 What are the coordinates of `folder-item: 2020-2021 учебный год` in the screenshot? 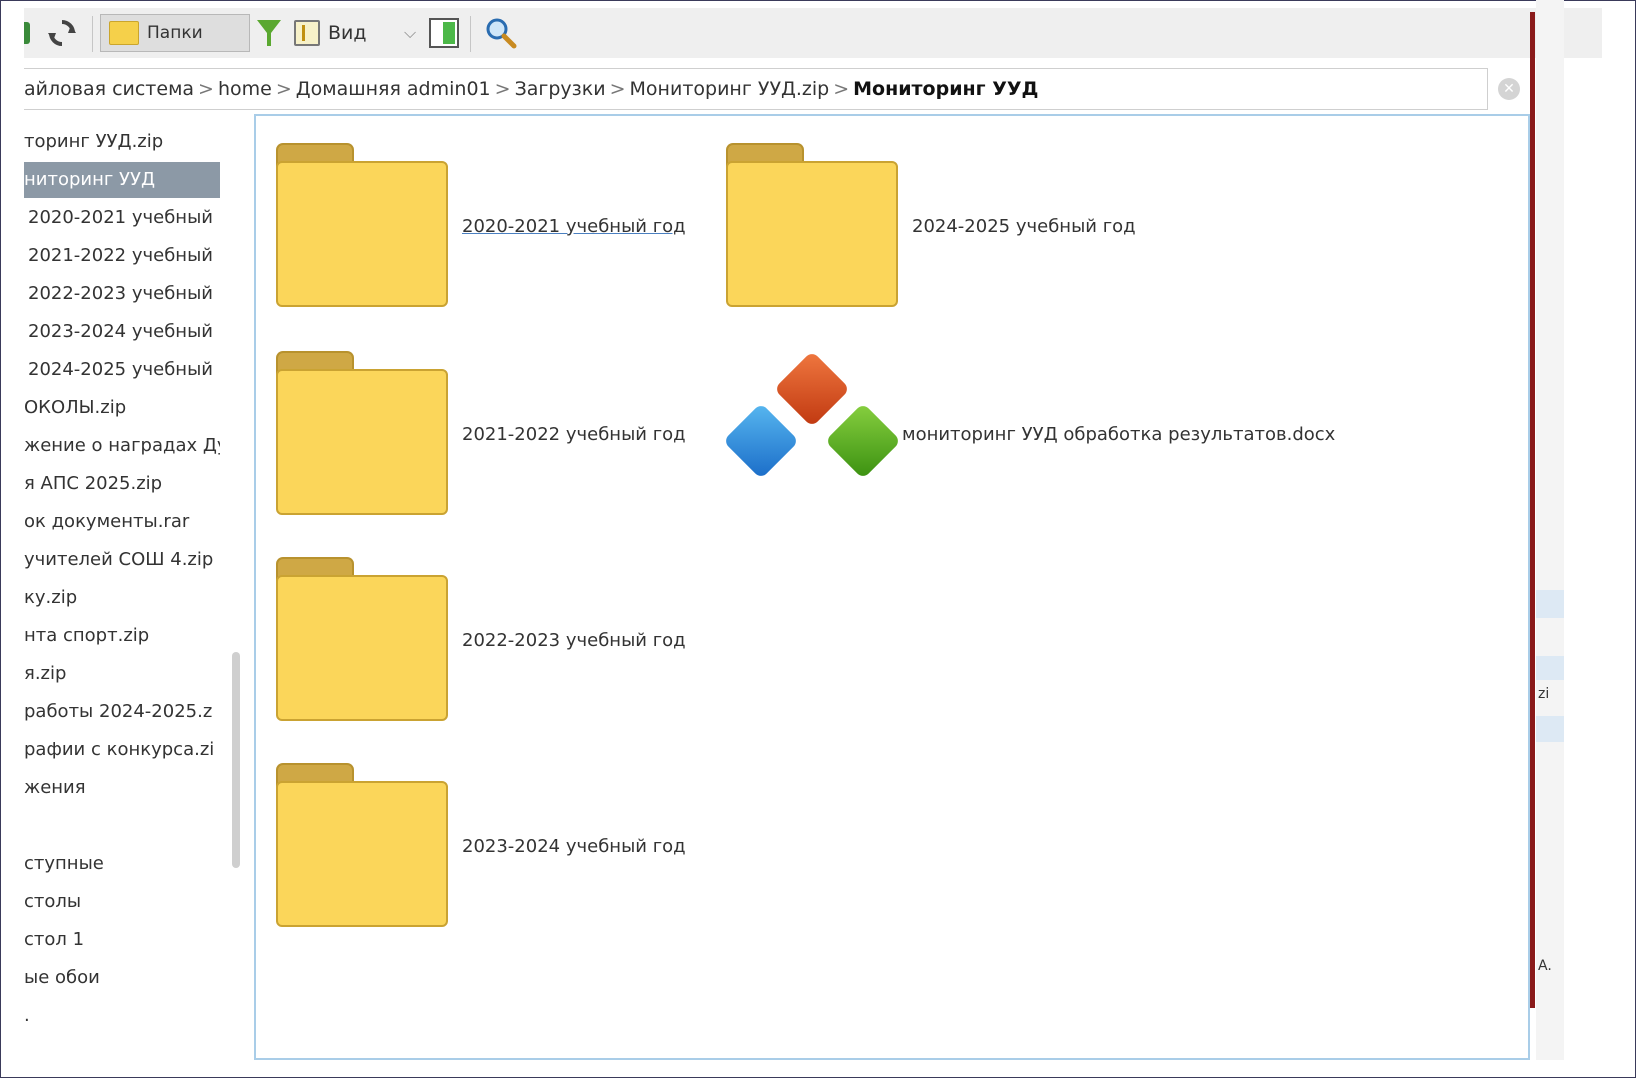 It's located at (481, 226).